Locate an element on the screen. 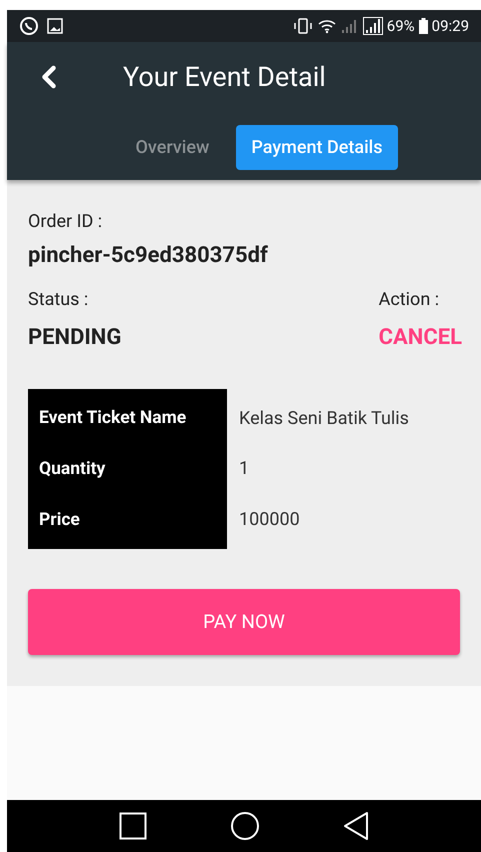 The image size is (481, 852). back-nav-icon is located at coordinates (356, 826).